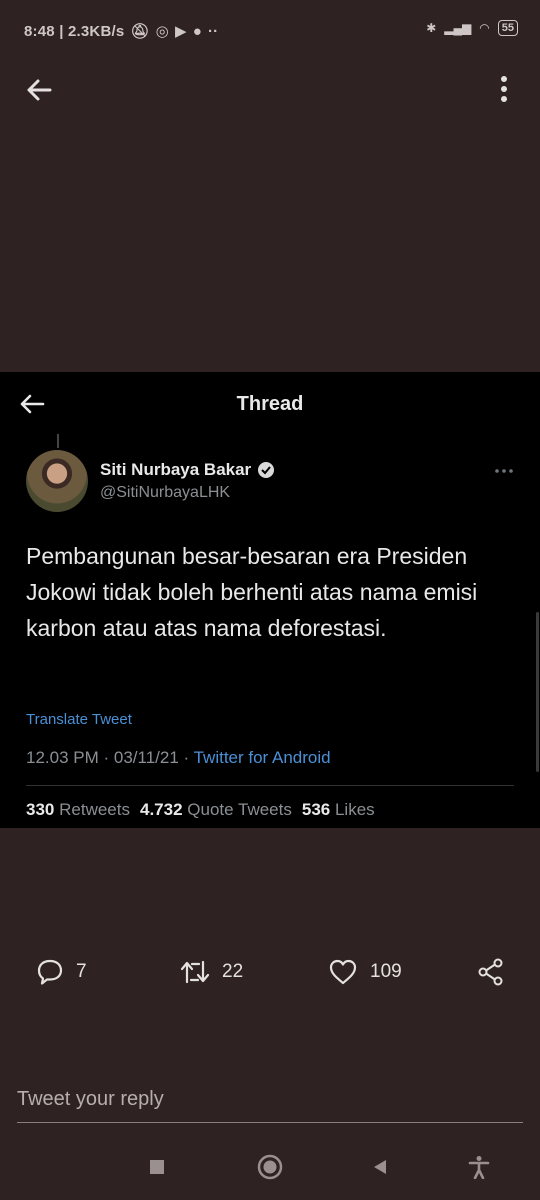 The width and height of the screenshot is (540, 1200). I want to click on share-button, so click(491, 972).